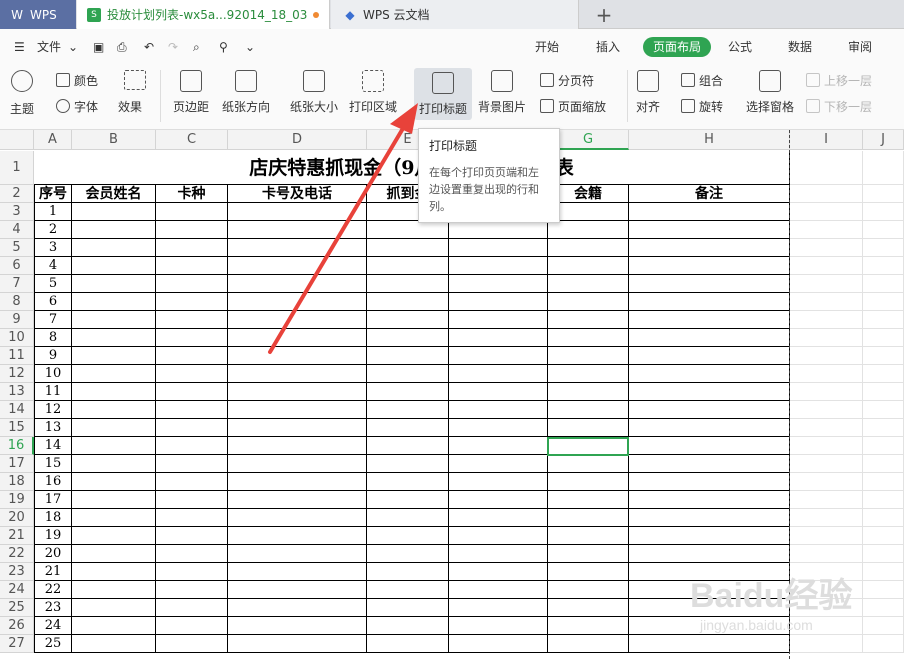  What do you see at coordinates (484, 189) in the screenshot?
I see `tooltip-description: 在每个打印页页端和左边设置重复出现的行和列。` at bounding box center [484, 189].